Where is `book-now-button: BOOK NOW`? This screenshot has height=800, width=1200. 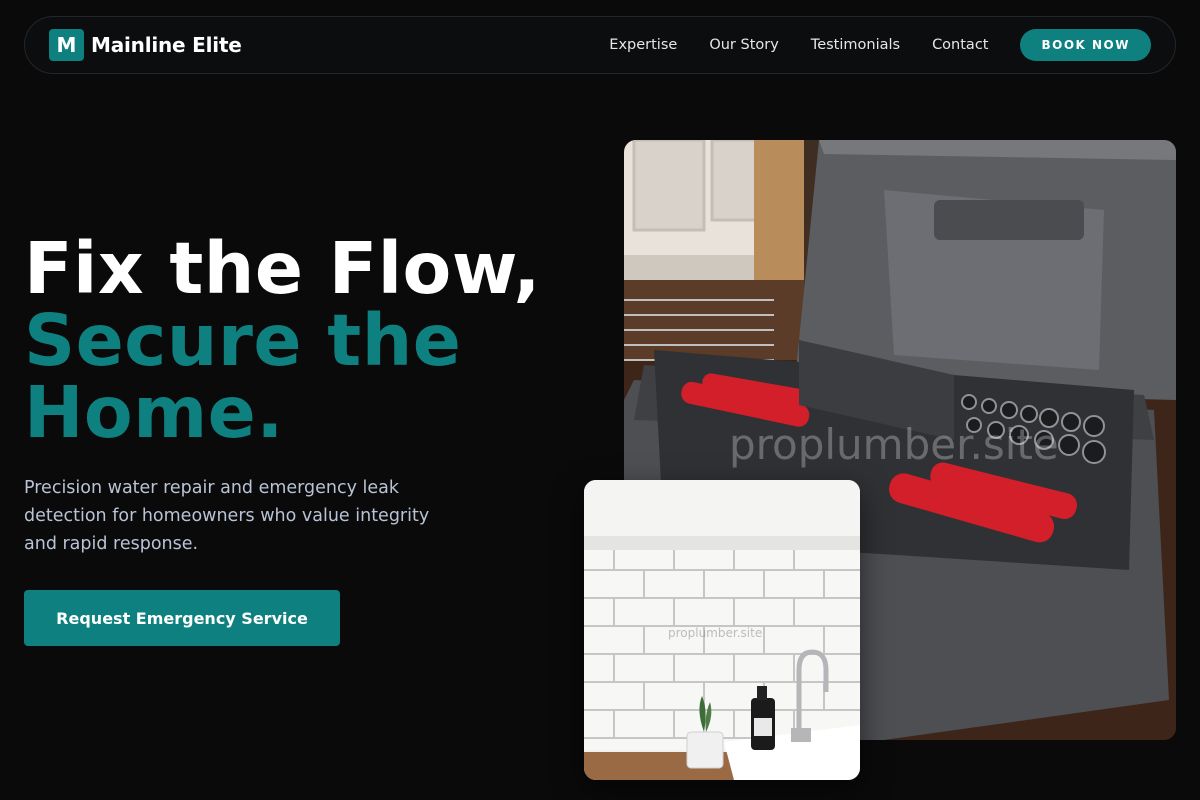 book-now-button: BOOK NOW is located at coordinates (1085, 45).